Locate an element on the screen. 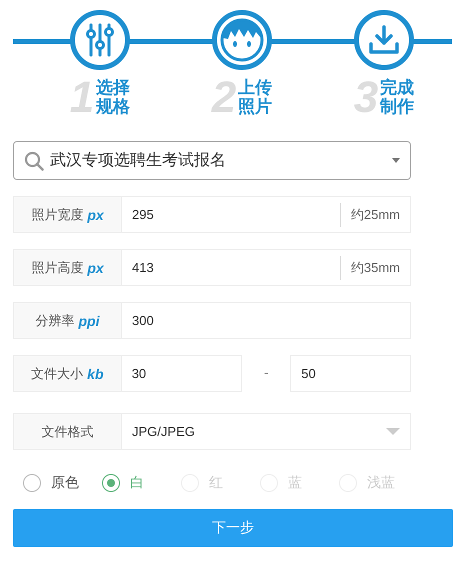  input-field: 30 is located at coordinates (182, 373).